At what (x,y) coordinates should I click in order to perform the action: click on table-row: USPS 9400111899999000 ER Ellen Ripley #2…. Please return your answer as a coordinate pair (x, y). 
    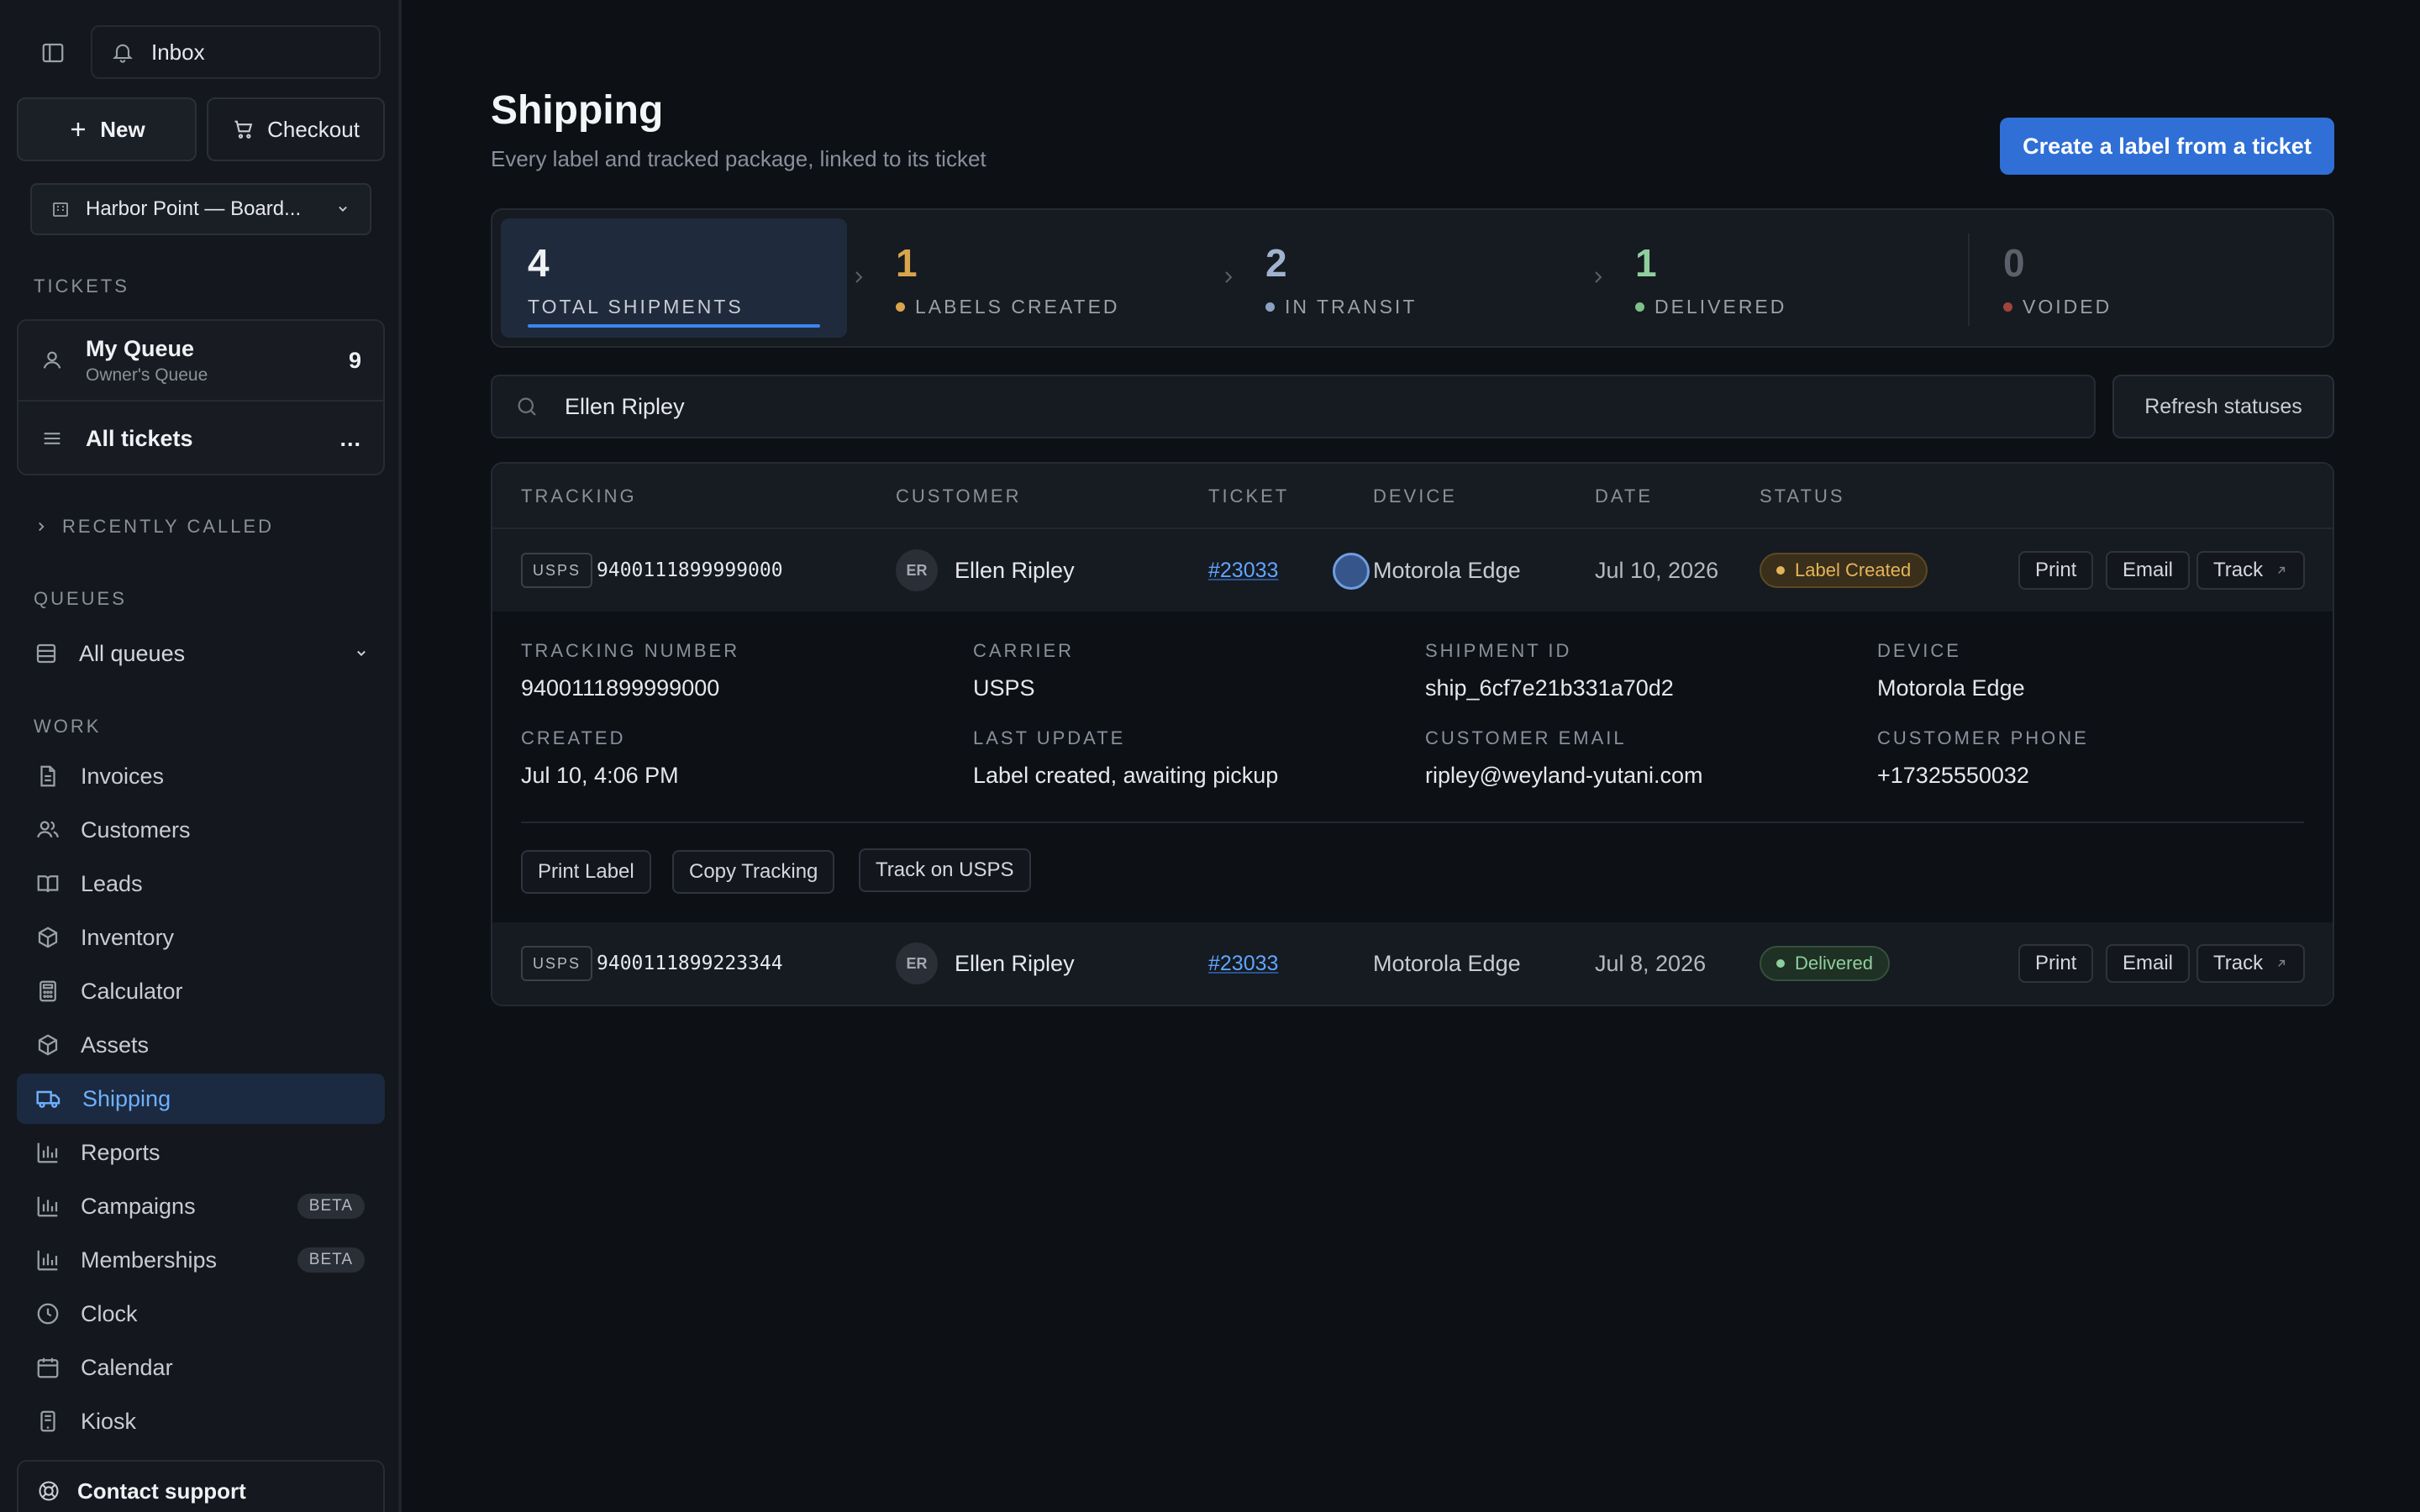
    Looking at the image, I should click on (1412, 570).